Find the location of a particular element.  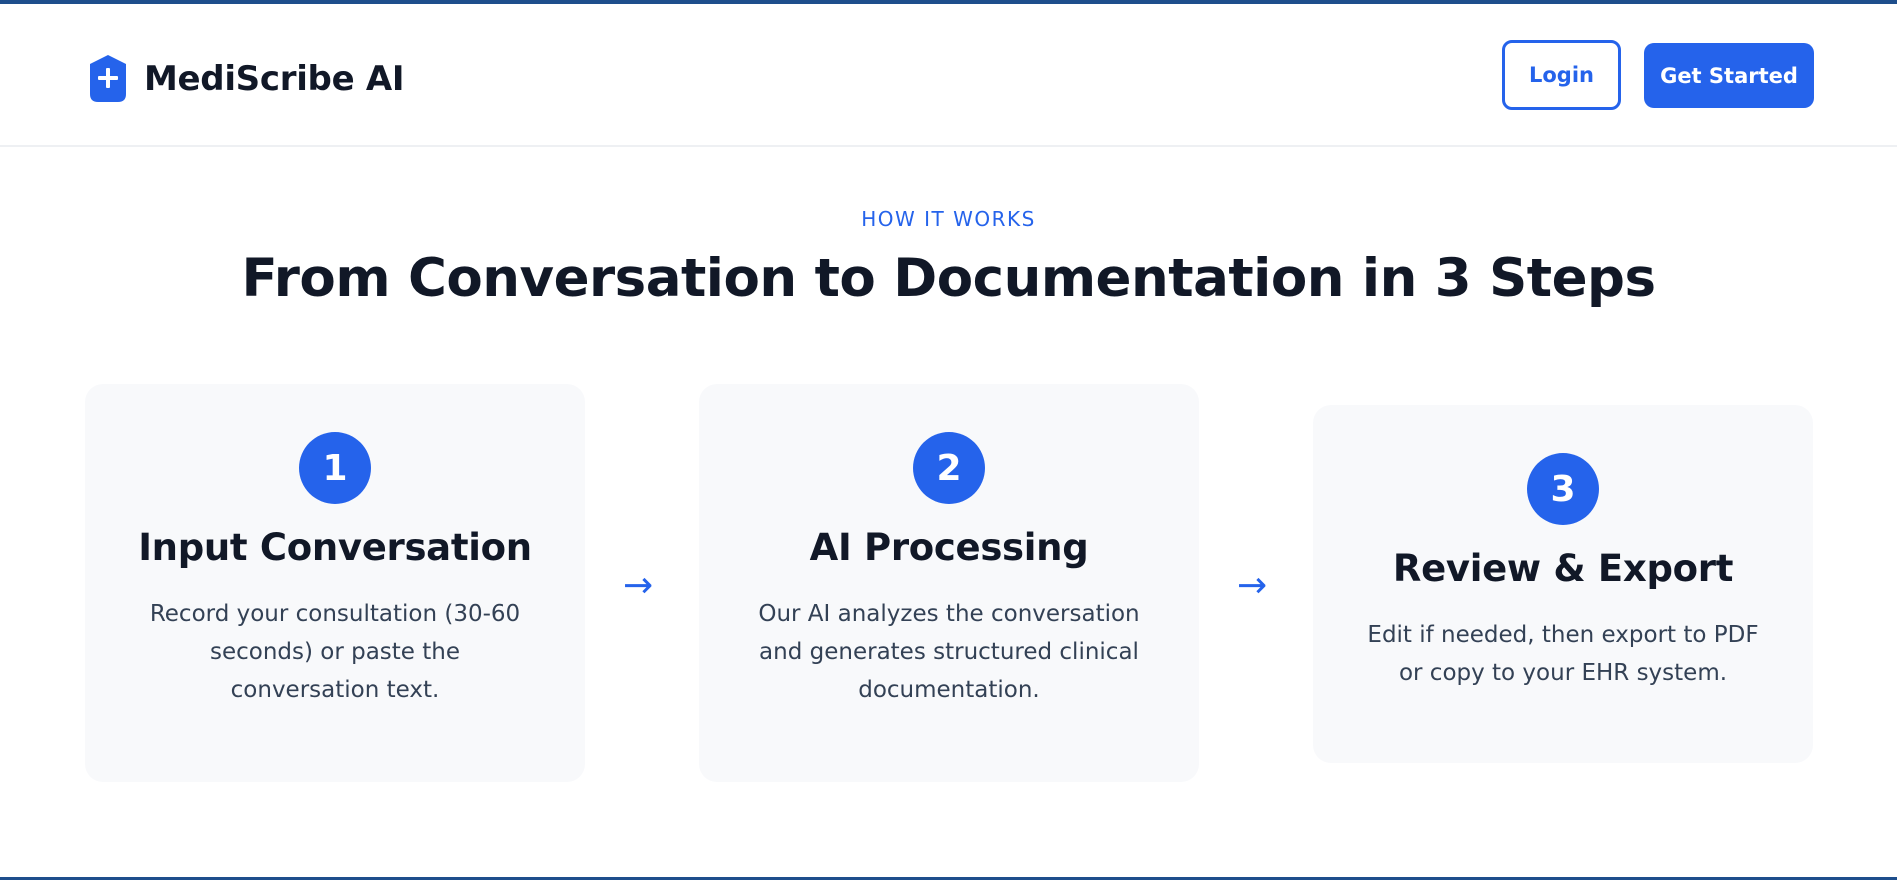

shield-plus-icon is located at coordinates (108, 79).